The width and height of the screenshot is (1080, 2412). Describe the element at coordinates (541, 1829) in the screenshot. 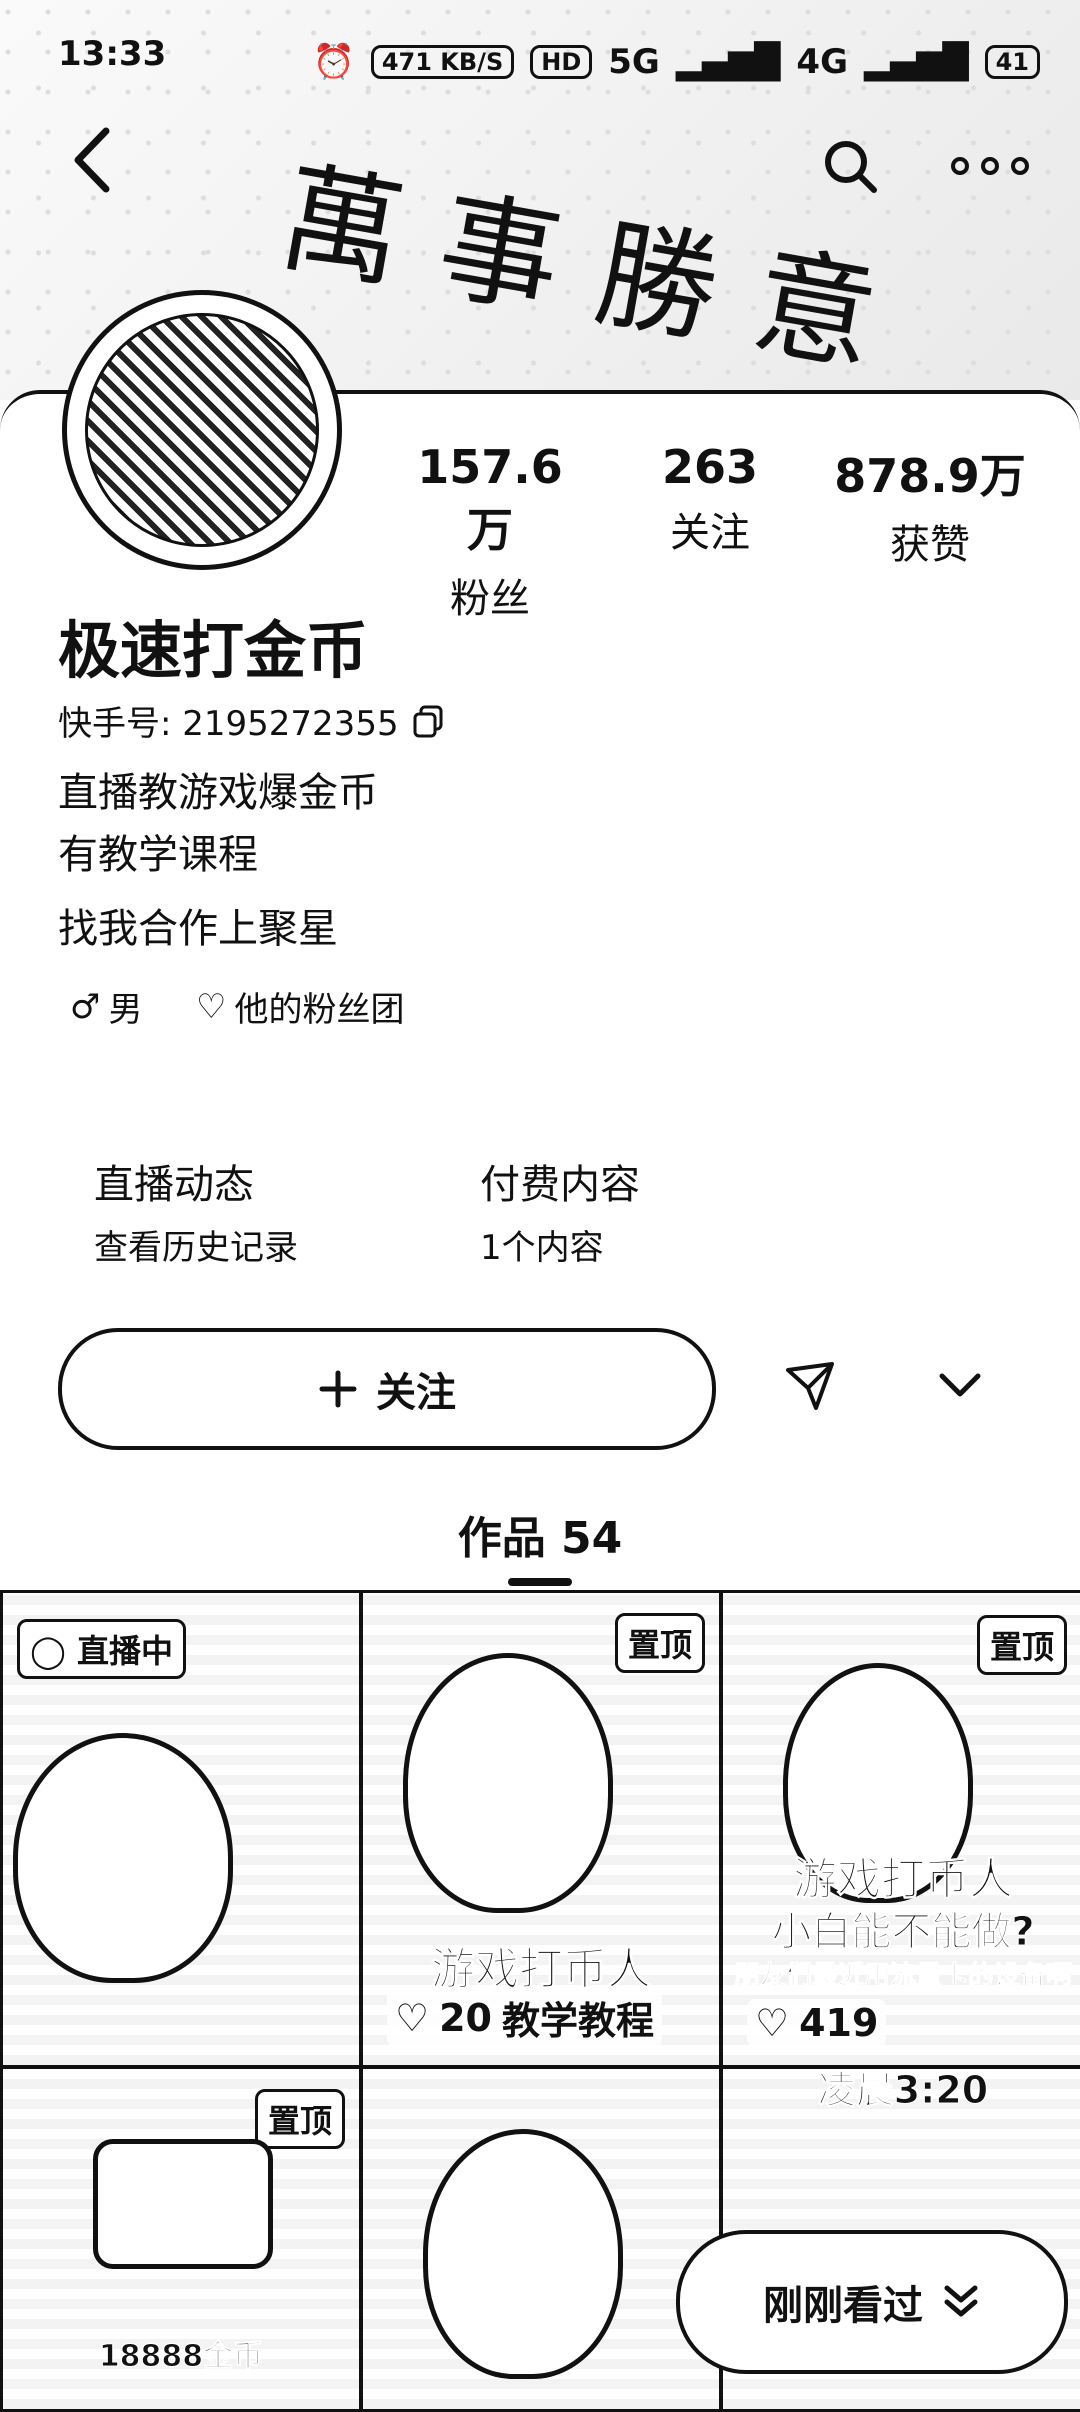

I see `video-tile: 置顶 游戏打币人 ♡ 20 教学教程` at that location.